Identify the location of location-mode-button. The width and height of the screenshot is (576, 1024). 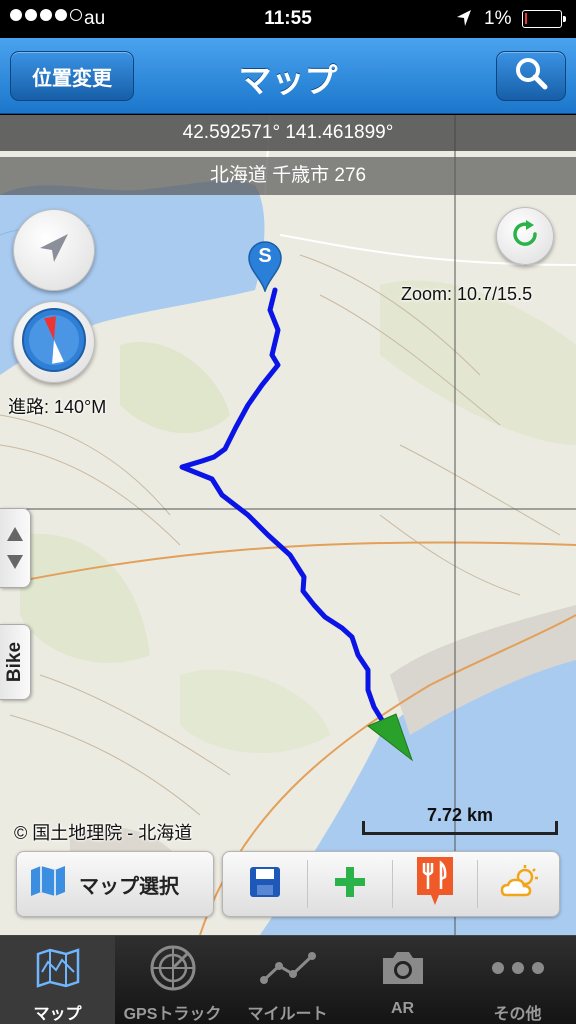
(54, 250).